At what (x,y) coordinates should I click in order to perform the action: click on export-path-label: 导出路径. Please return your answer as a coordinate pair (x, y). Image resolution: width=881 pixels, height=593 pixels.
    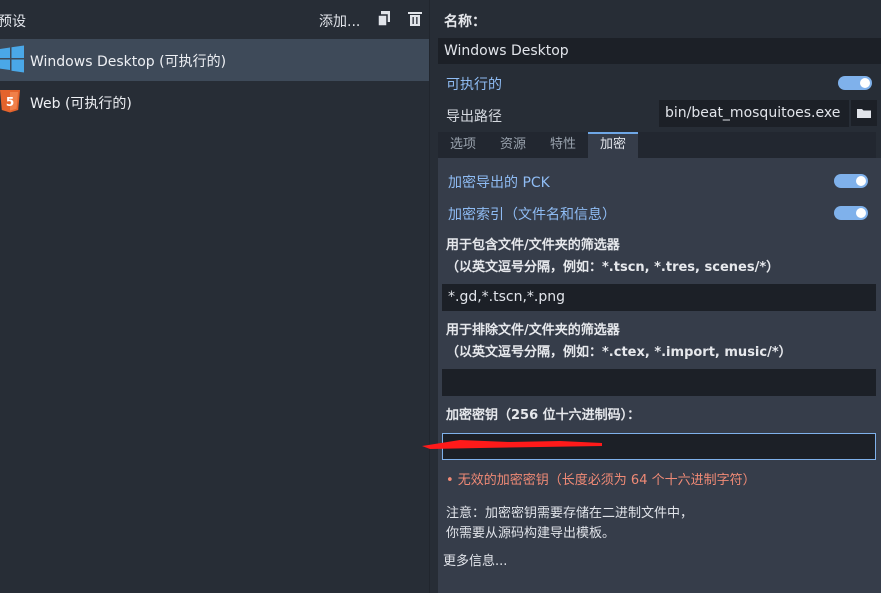
    Looking at the image, I should click on (474, 117).